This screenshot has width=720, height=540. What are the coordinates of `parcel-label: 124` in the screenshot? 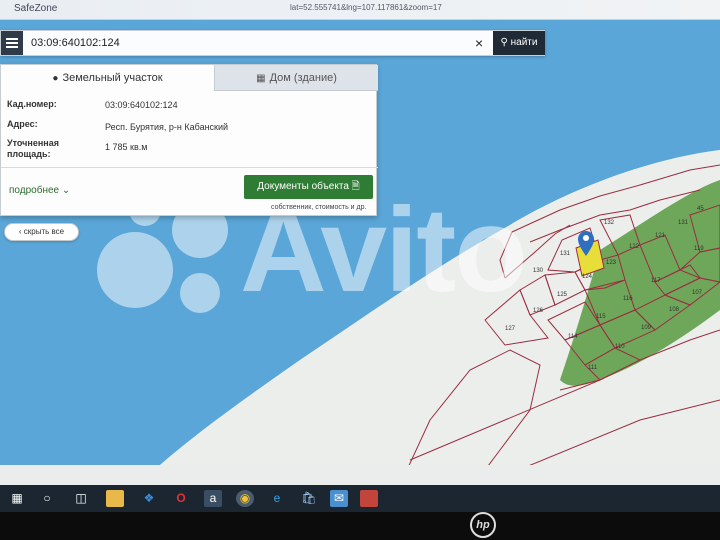 It's located at (587, 277).